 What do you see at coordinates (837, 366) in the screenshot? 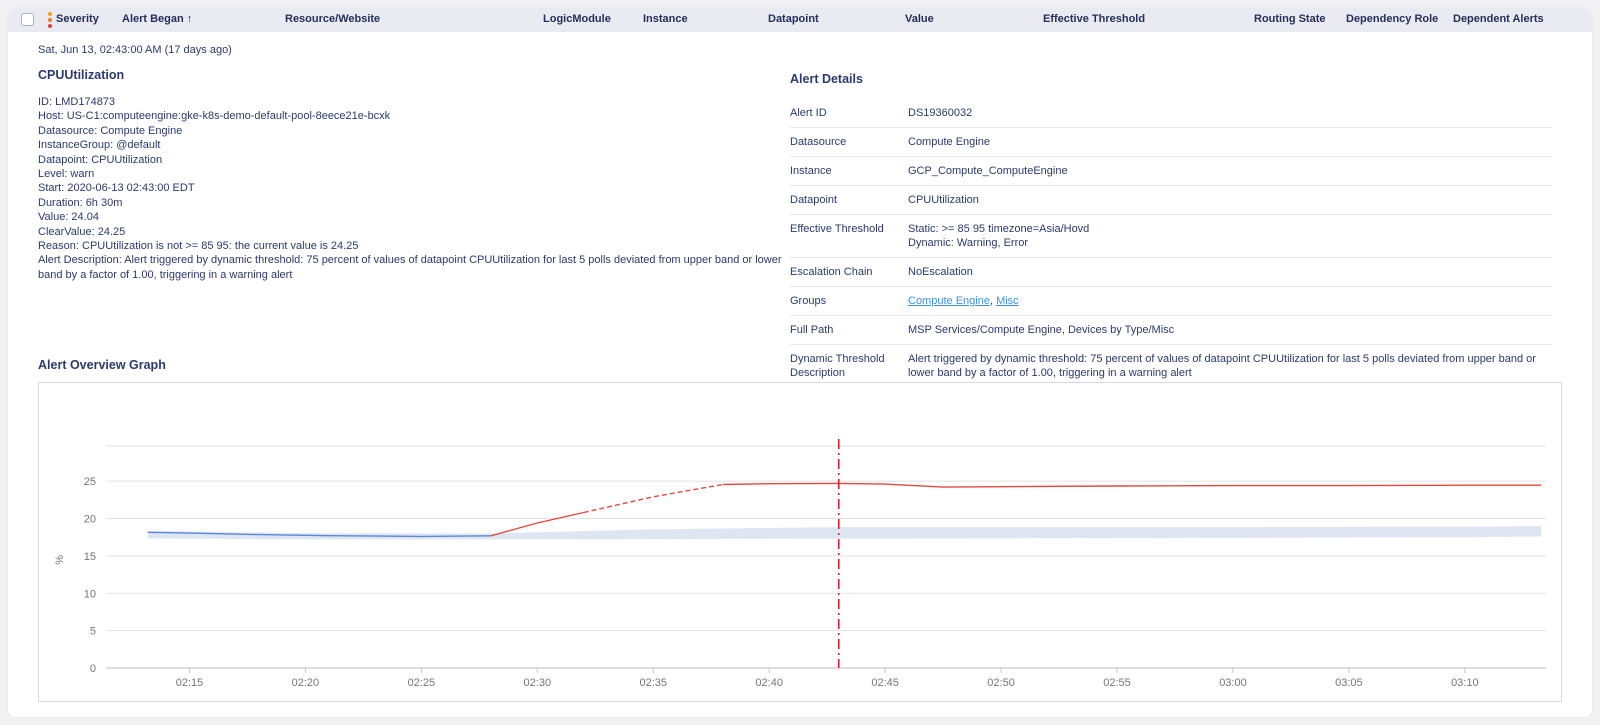
I see `detail-label: Dynamic Threshold Description` at bounding box center [837, 366].